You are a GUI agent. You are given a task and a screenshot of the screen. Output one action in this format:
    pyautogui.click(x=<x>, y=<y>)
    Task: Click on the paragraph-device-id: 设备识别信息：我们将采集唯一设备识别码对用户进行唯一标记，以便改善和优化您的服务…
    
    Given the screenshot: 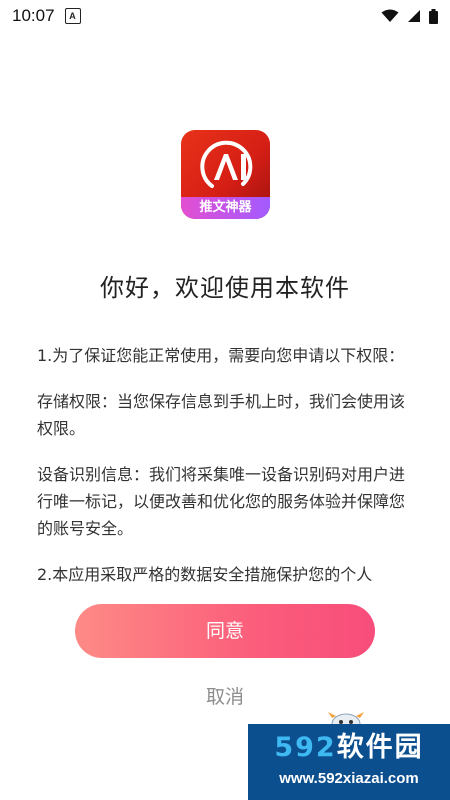 What is the action you would take?
    pyautogui.click(x=221, y=501)
    